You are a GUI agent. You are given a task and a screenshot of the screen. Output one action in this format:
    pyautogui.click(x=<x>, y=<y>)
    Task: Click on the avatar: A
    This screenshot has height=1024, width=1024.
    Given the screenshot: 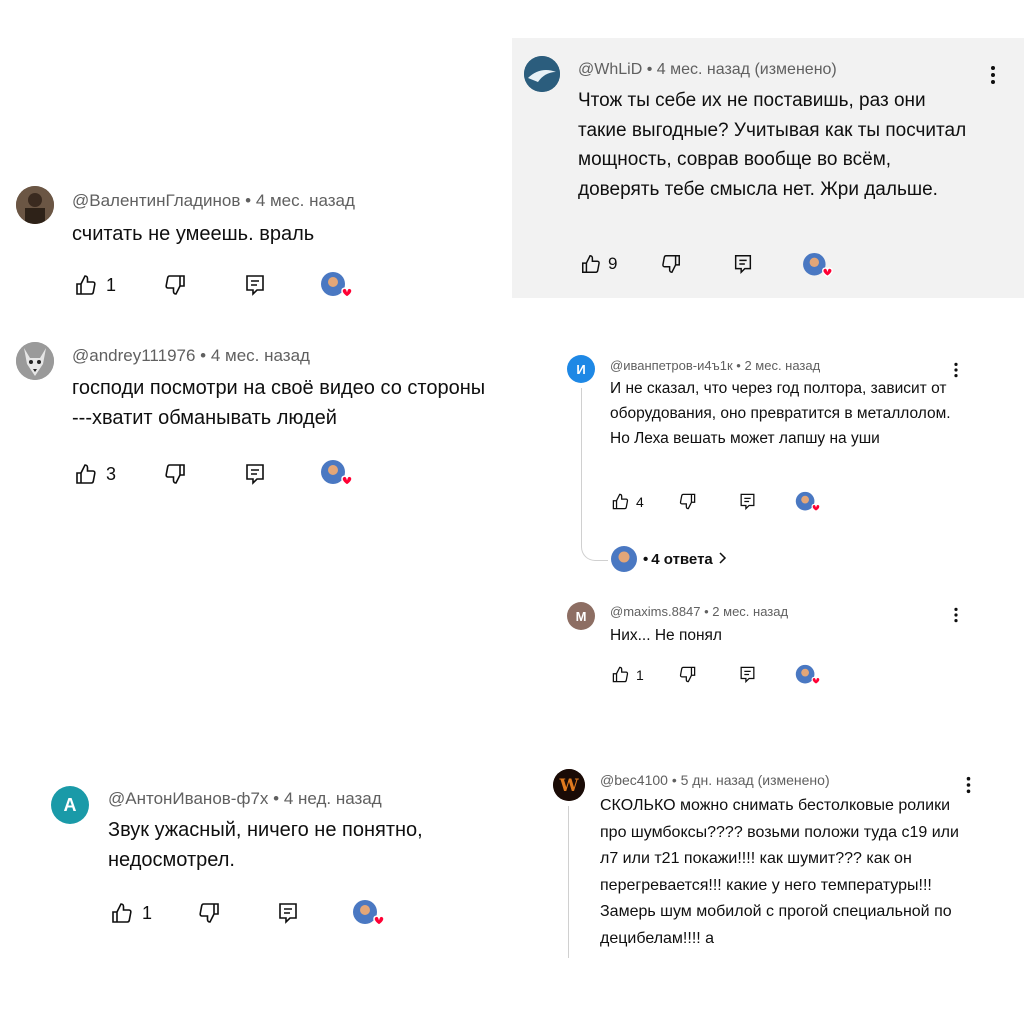 What is the action you would take?
    pyautogui.click(x=70, y=805)
    